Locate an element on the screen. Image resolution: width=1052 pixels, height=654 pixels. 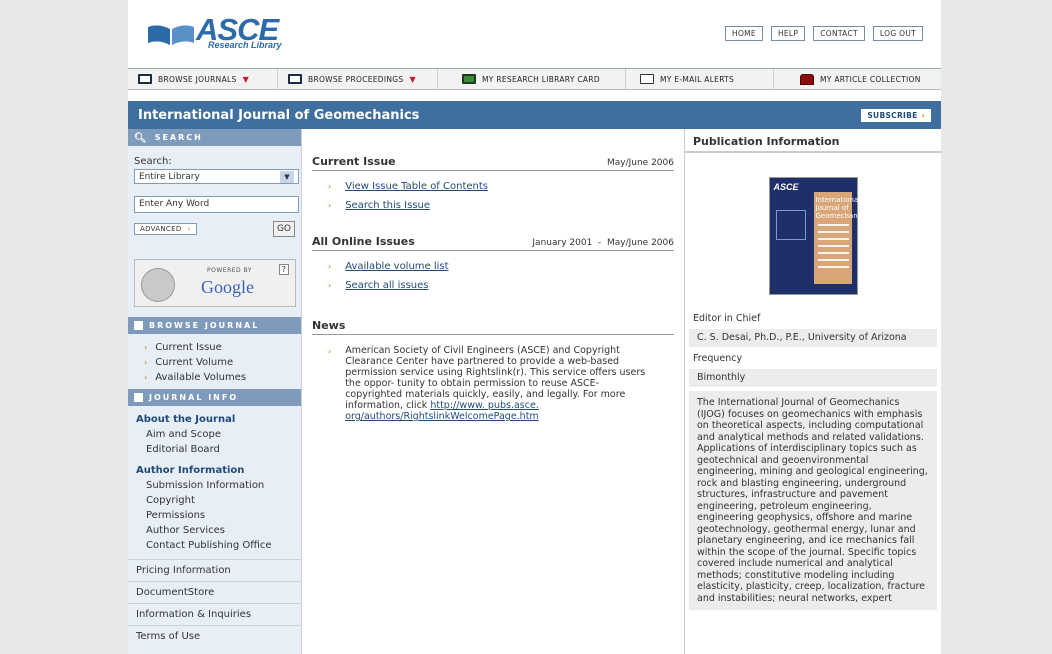
search-label: Search: is located at coordinates (153, 161).